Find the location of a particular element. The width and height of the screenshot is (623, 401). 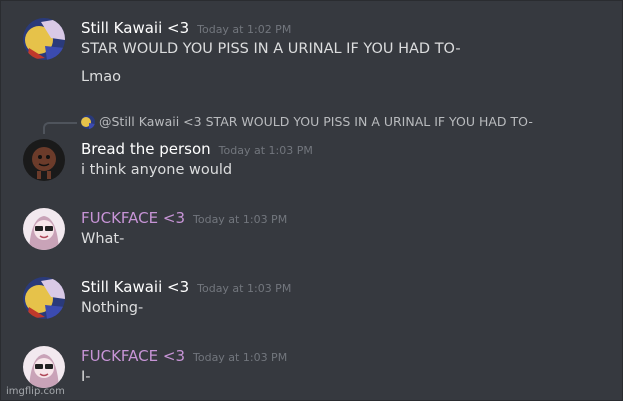

reply-author: @Still Kawaii <3 is located at coordinates (150, 121).